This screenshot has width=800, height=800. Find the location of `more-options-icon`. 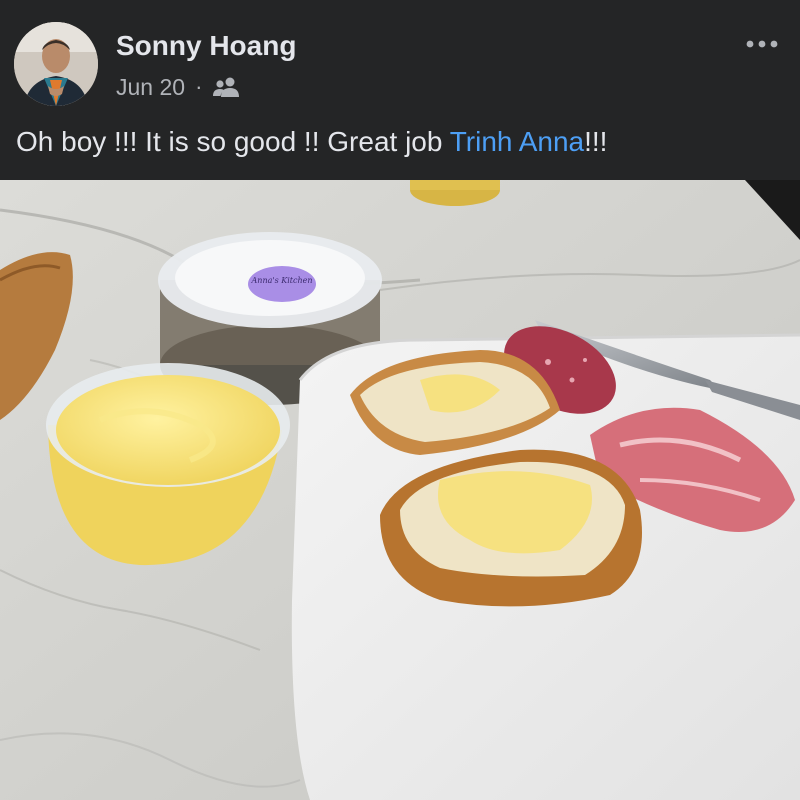

more-options-icon is located at coordinates (762, 44).